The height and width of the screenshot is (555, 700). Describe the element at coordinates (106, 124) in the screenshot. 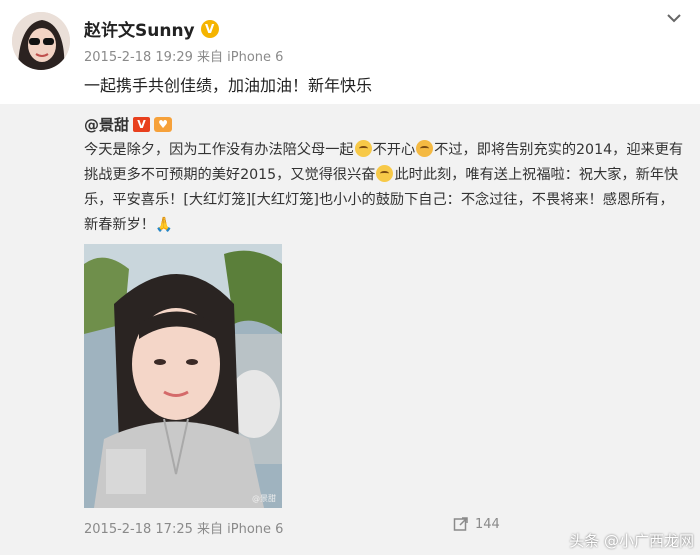

I see `repost-username-text: @景甜` at that location.